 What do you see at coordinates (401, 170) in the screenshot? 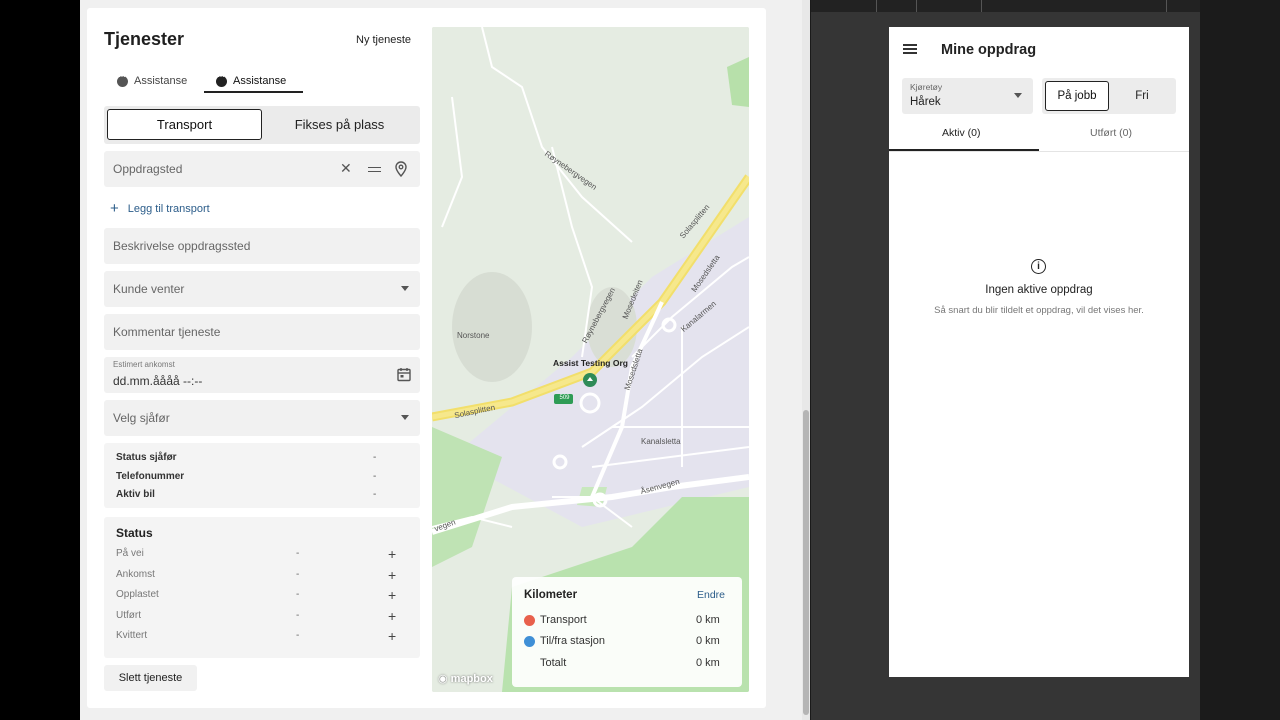
I see `location-pin-icon` at bounding box center [401, 170].